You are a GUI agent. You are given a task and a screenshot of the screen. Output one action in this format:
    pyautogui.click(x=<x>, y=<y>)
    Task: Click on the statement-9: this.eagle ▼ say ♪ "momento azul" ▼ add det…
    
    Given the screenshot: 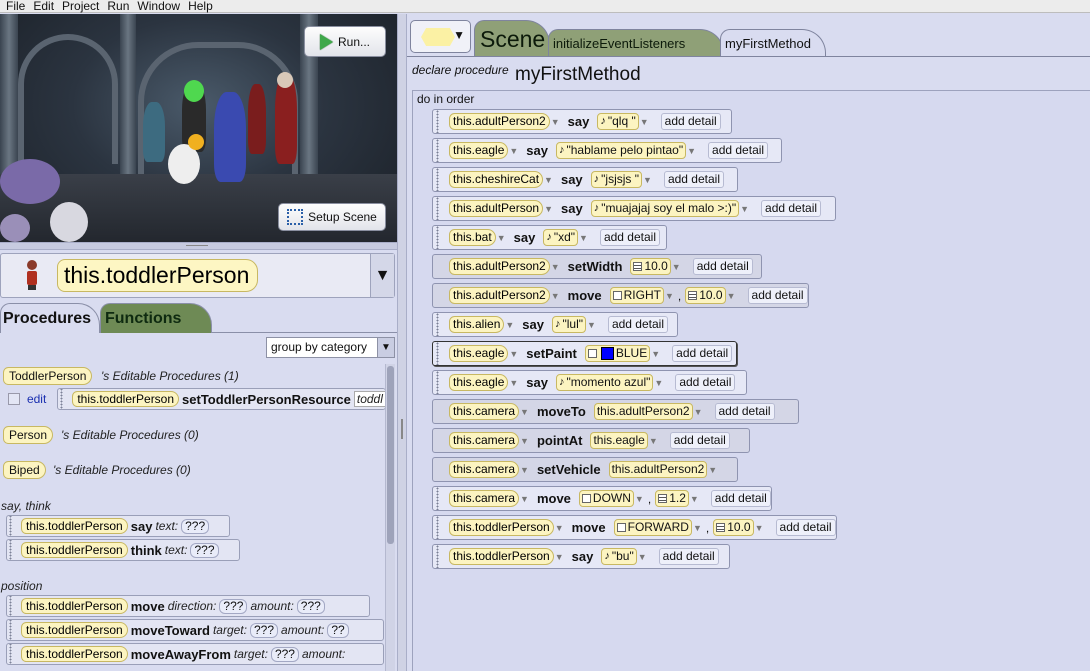 What is the action you would take?
    pyautogui.click(x=589, y=382)
    